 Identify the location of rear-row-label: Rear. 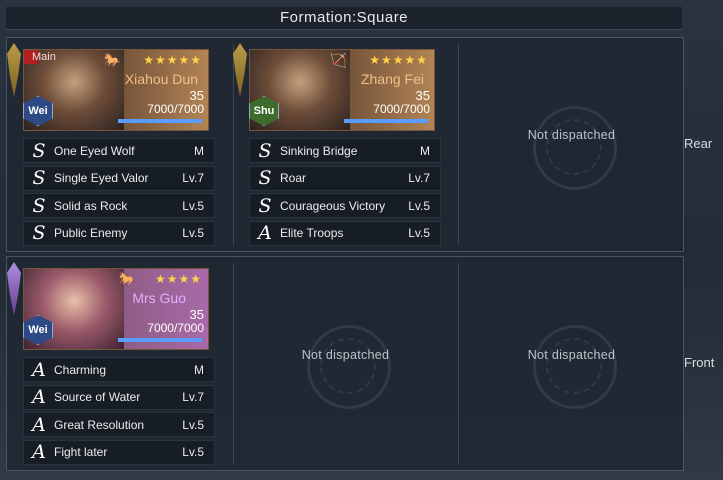
(698, 143).